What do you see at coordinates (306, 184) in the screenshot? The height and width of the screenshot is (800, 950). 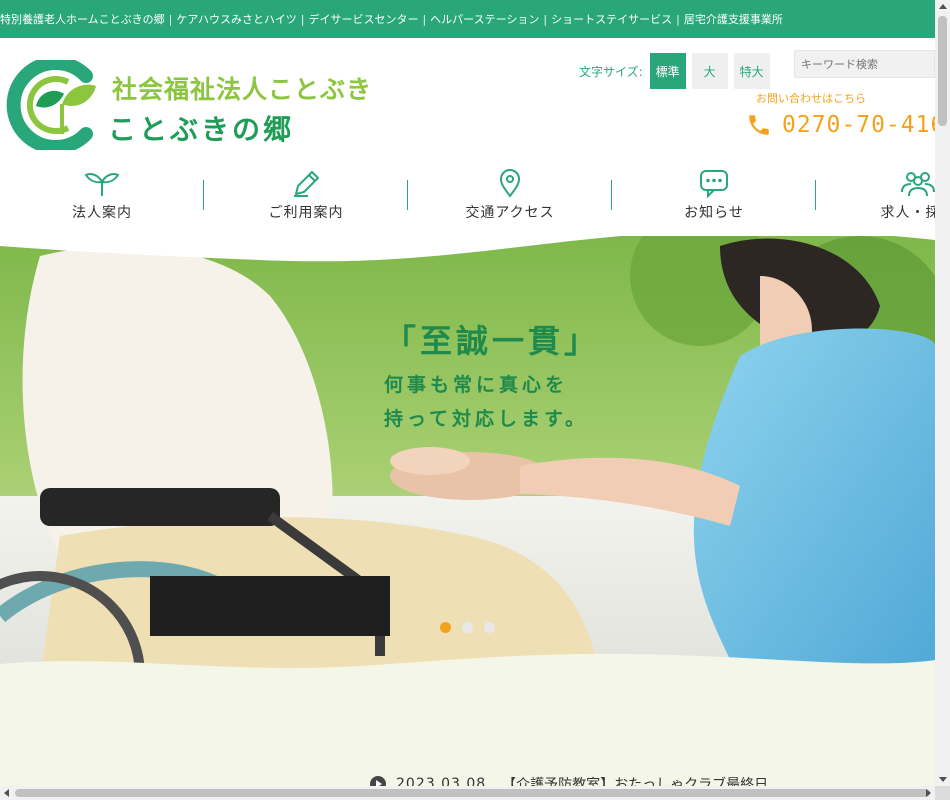 I see `pen-icon` at bounding box center [306, 184].